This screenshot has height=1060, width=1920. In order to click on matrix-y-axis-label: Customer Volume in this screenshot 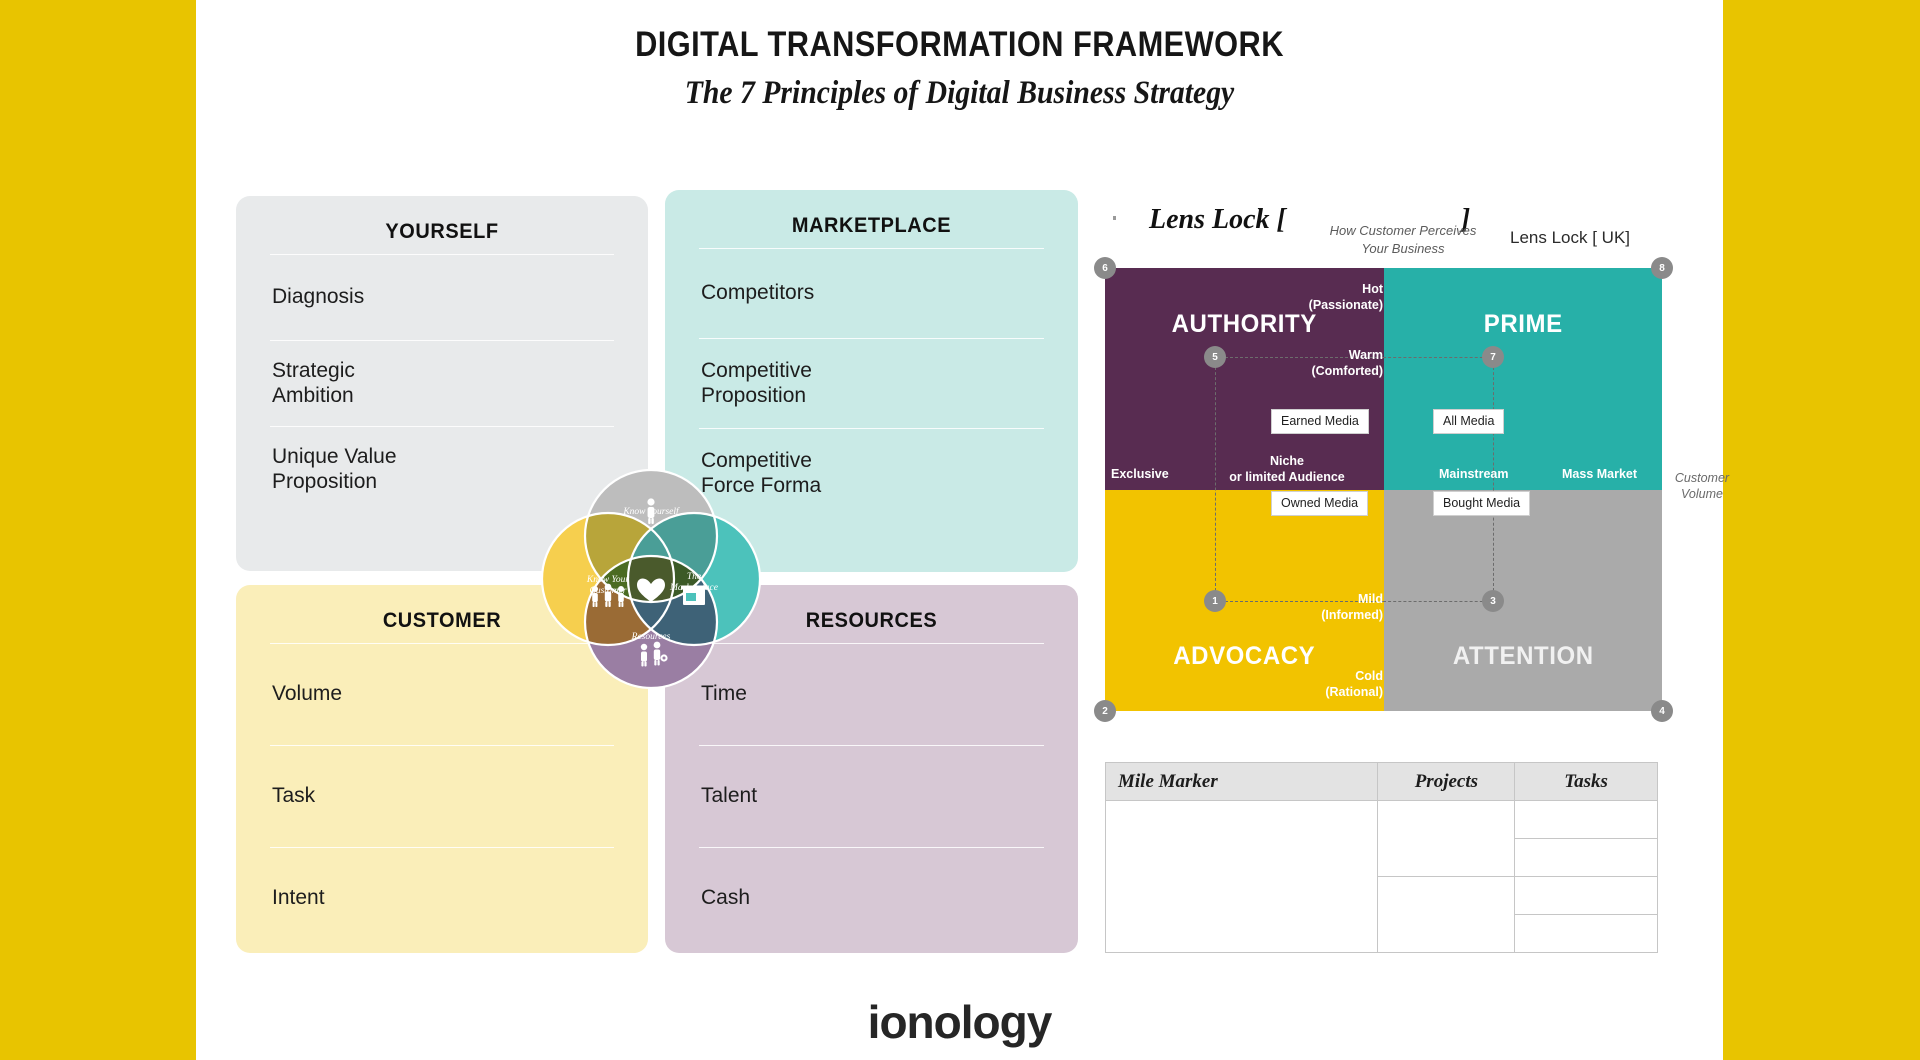, I will do `click(1702, 486)`.